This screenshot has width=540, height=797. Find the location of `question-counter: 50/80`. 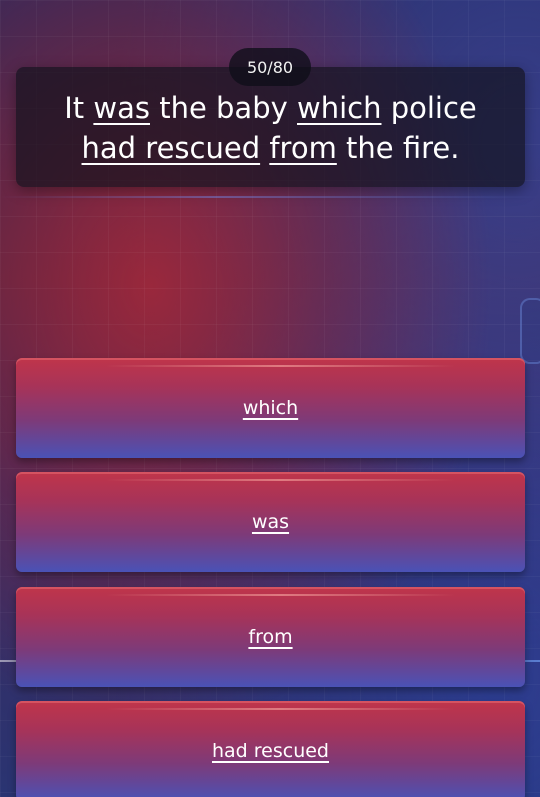

question-counter: 50/80 is located at coordinates (270, 67).